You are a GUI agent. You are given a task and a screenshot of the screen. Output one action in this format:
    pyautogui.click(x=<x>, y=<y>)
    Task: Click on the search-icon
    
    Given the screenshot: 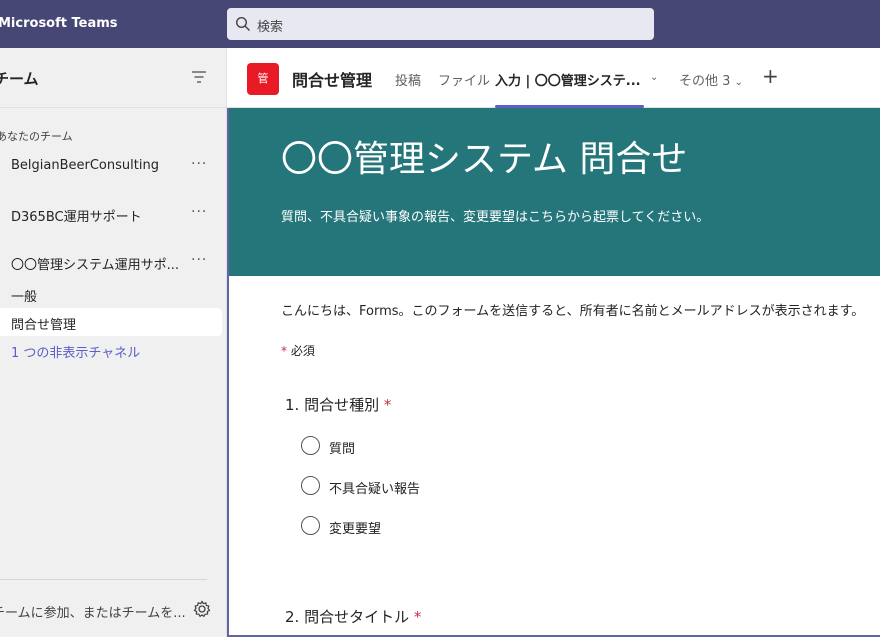 What is the action you would take?
    pyautogui.click(x=242, y=23)
    